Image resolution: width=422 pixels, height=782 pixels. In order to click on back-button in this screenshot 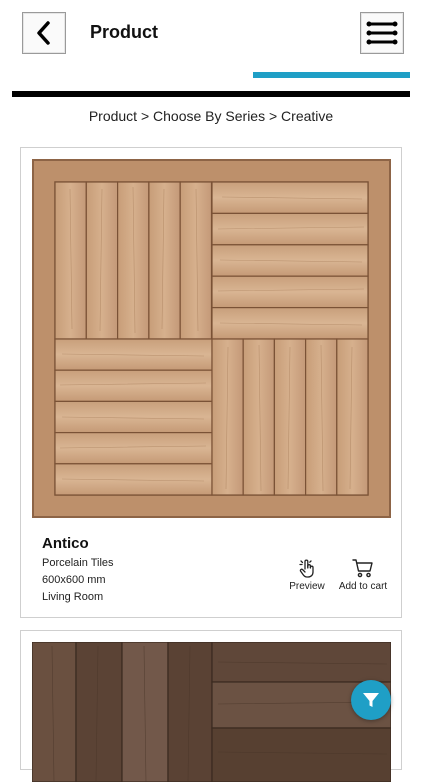, I will do `click(44, 33)`.